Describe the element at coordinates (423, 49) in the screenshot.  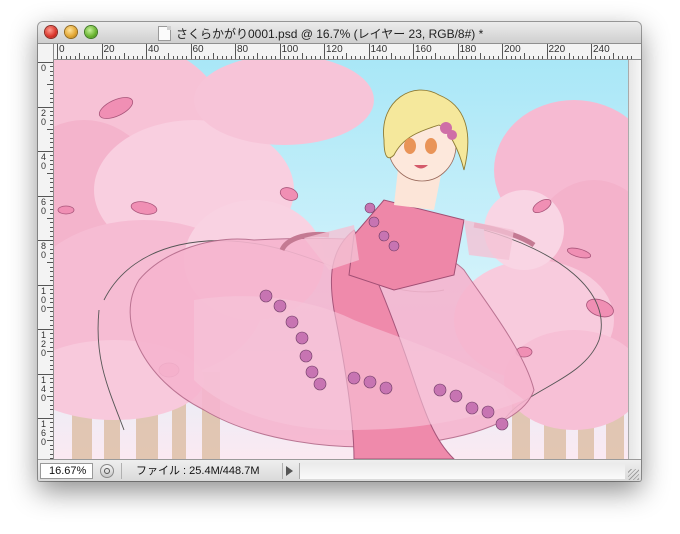
I see `ruler-top-label: 160` at that location.